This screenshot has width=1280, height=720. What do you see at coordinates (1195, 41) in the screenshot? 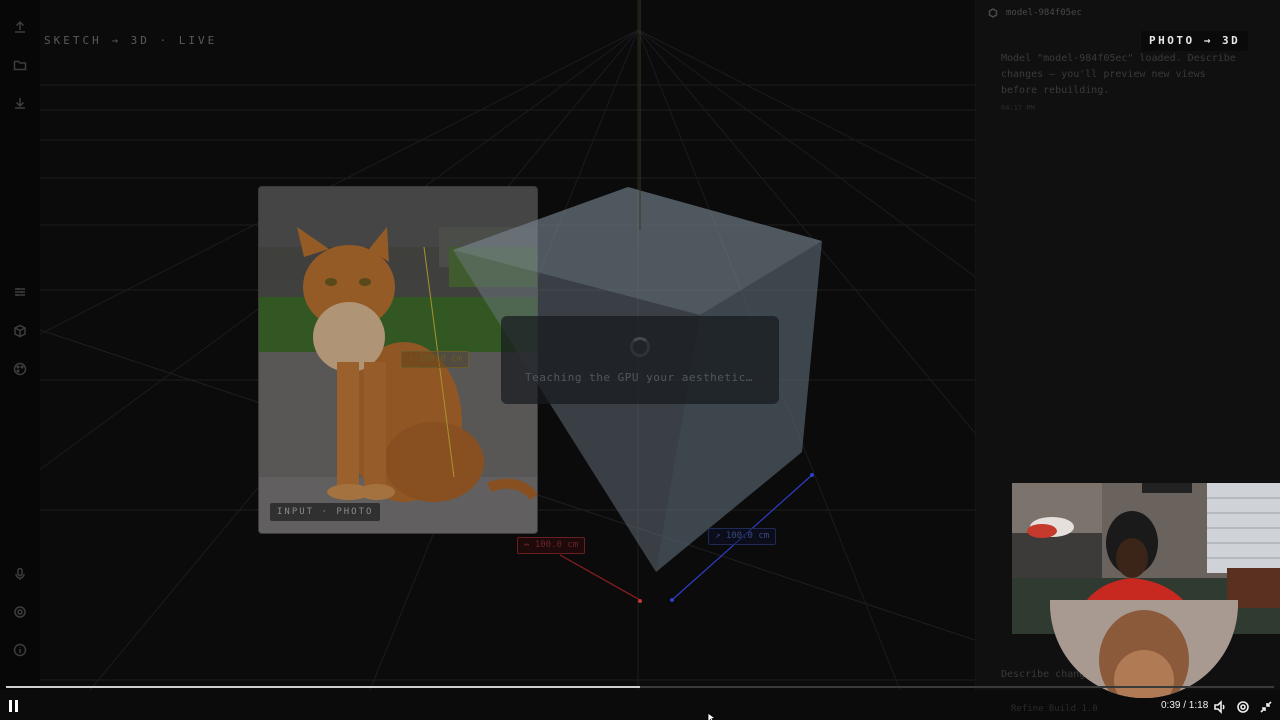
I see `mode-badge: PHOTO → 3D` at bounding box center [1195, 41].